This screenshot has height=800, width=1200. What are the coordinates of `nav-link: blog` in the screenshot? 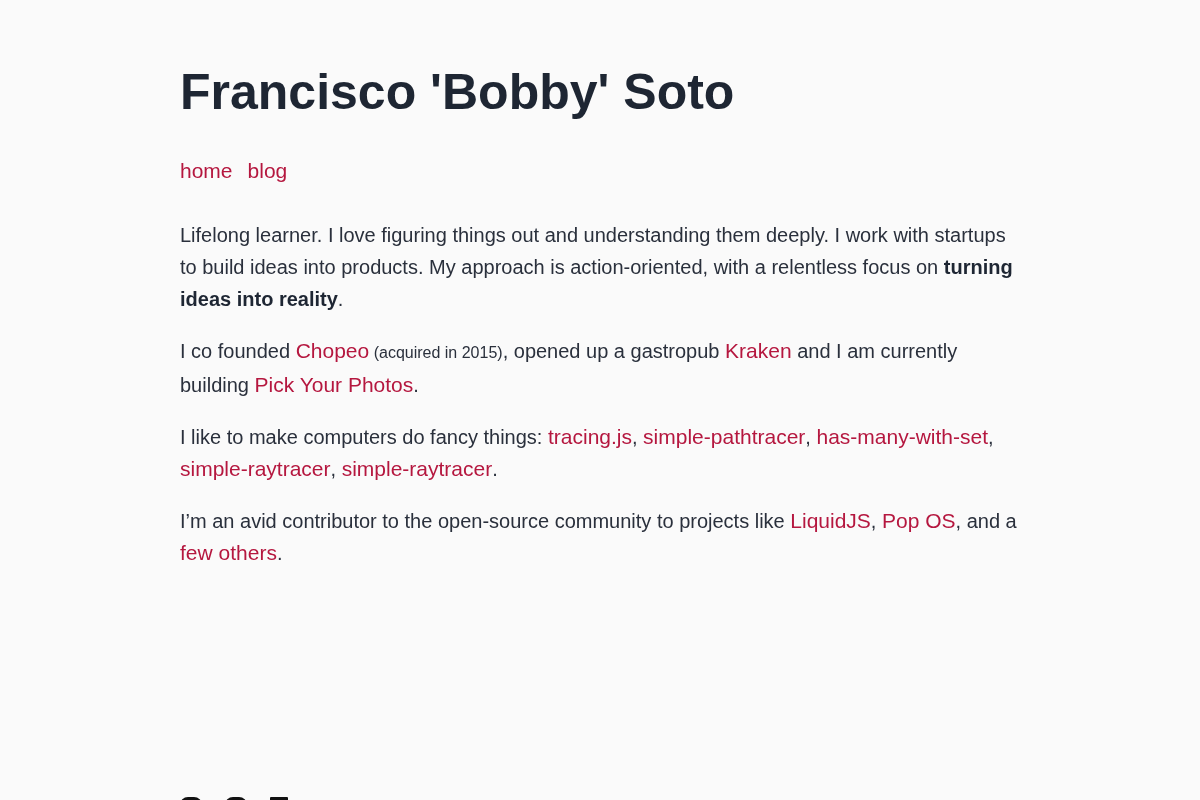 It's located at (267, 171).